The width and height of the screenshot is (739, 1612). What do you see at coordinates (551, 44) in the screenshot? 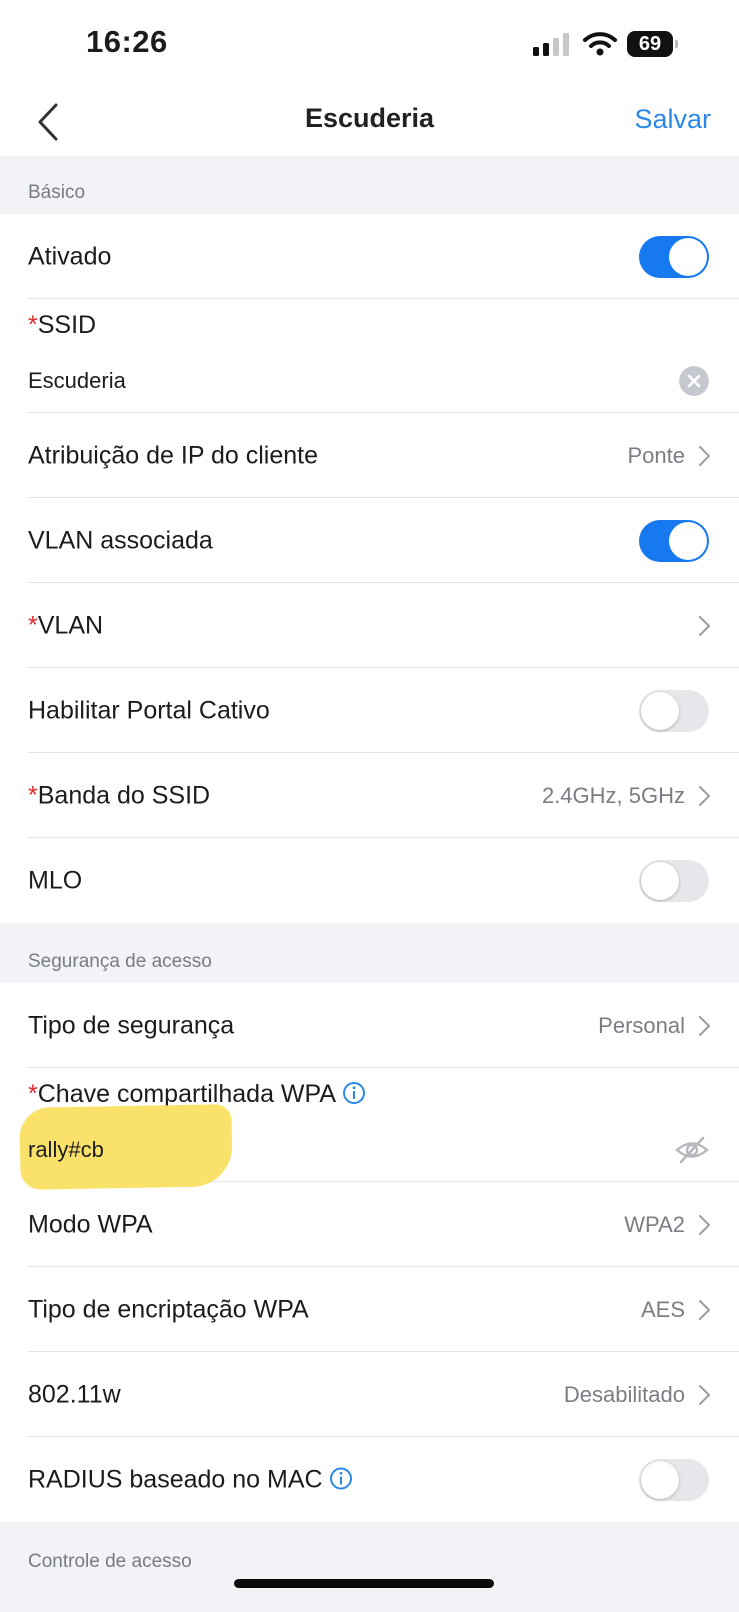
I see `cellular-signal-icon` at bounding box center [551, 44].